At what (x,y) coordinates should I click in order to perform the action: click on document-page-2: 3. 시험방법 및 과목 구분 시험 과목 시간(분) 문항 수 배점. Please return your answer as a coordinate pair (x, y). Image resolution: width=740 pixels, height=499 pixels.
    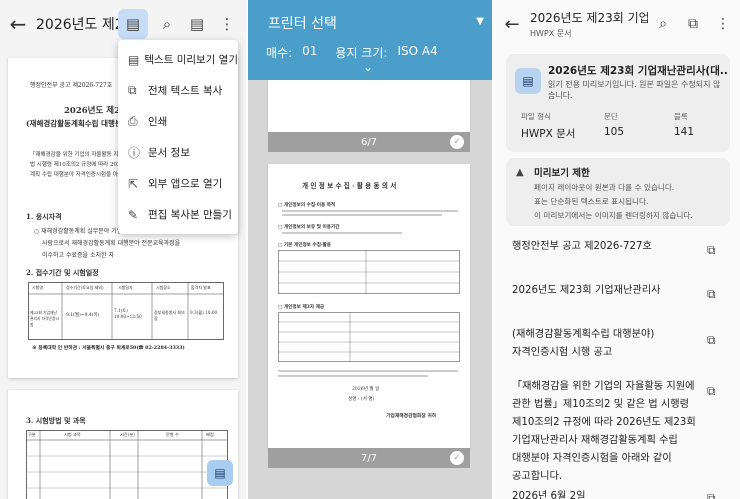
    Looking at the image, I should click on (123, 444).